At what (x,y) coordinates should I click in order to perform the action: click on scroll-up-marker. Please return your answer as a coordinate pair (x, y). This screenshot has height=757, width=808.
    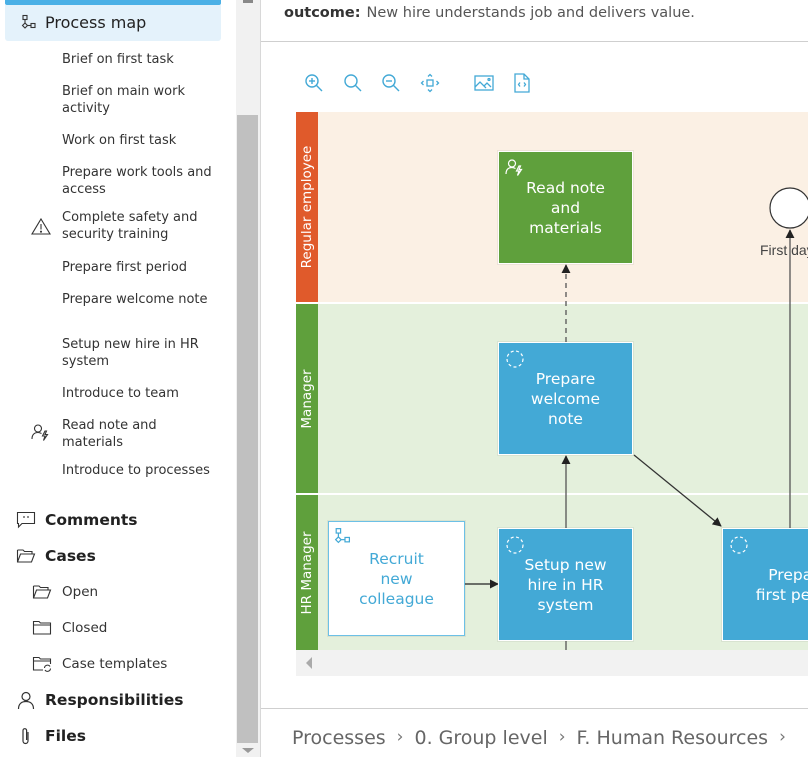
    Looking at the image, I should click on (248, 1).